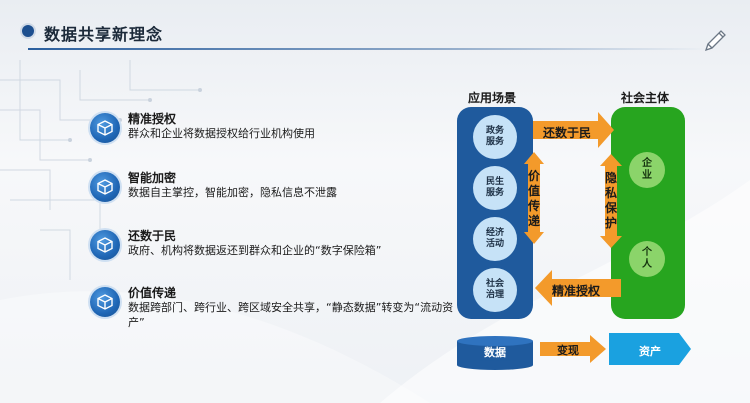 The height and width of the screenshot is (403, 750). I want to click on bottom-arrow-label: 精准授权, so click(576, 291).